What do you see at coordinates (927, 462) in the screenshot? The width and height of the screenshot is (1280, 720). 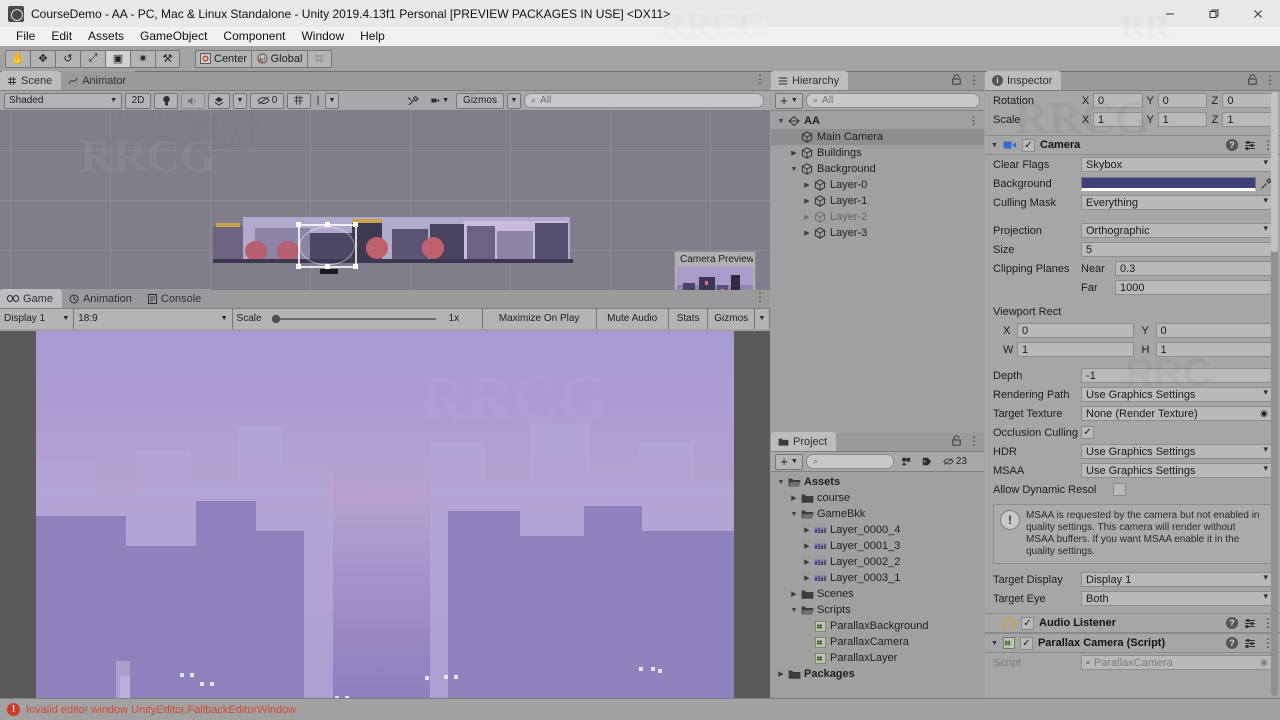 I see `filter-label-icon` at bounding box center [927, 462].